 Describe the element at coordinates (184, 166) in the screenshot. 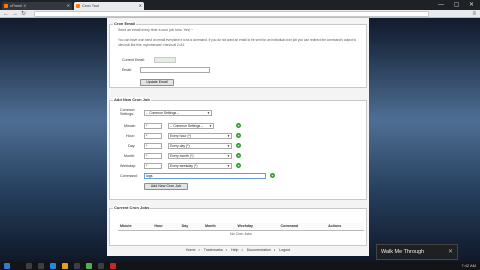

I see `weekday-select-value: Every weekday (*)` at that location.